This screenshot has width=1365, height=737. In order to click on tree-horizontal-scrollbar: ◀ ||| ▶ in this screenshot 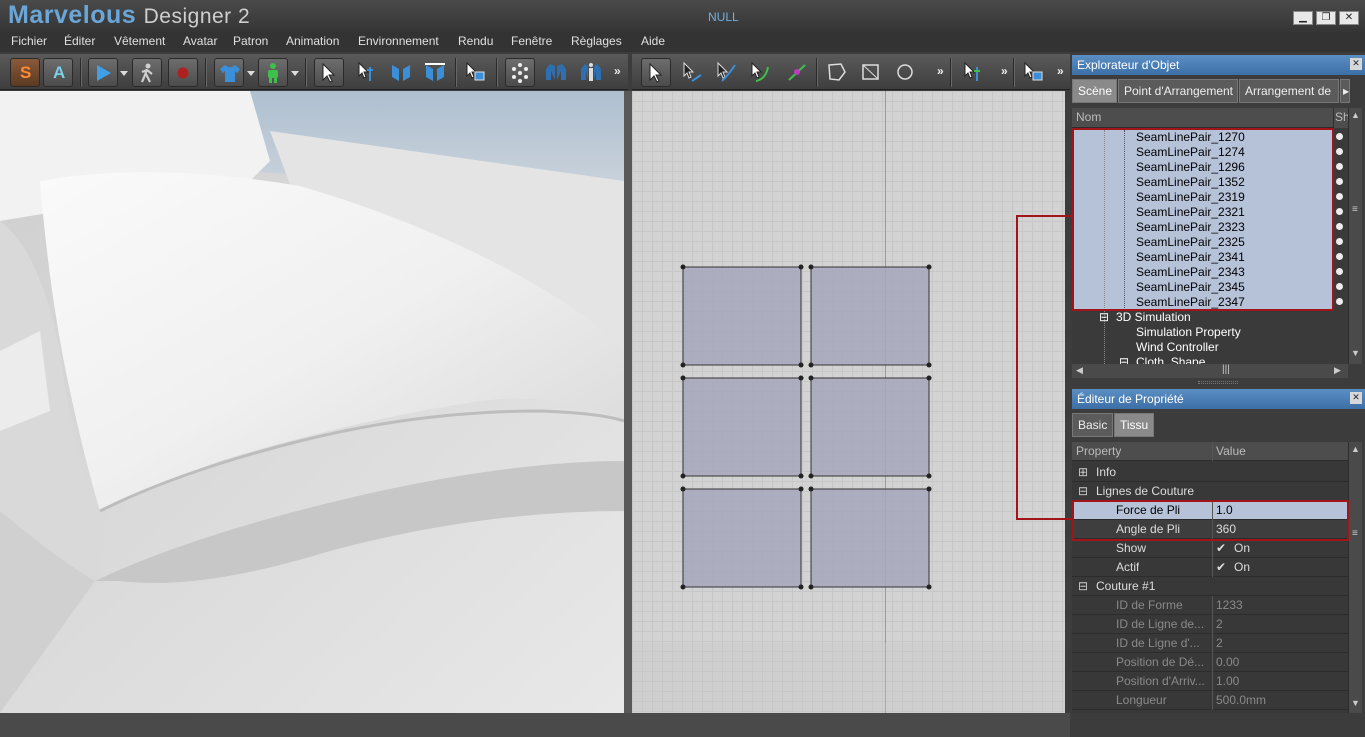, I will do `click(1210, 371)`.